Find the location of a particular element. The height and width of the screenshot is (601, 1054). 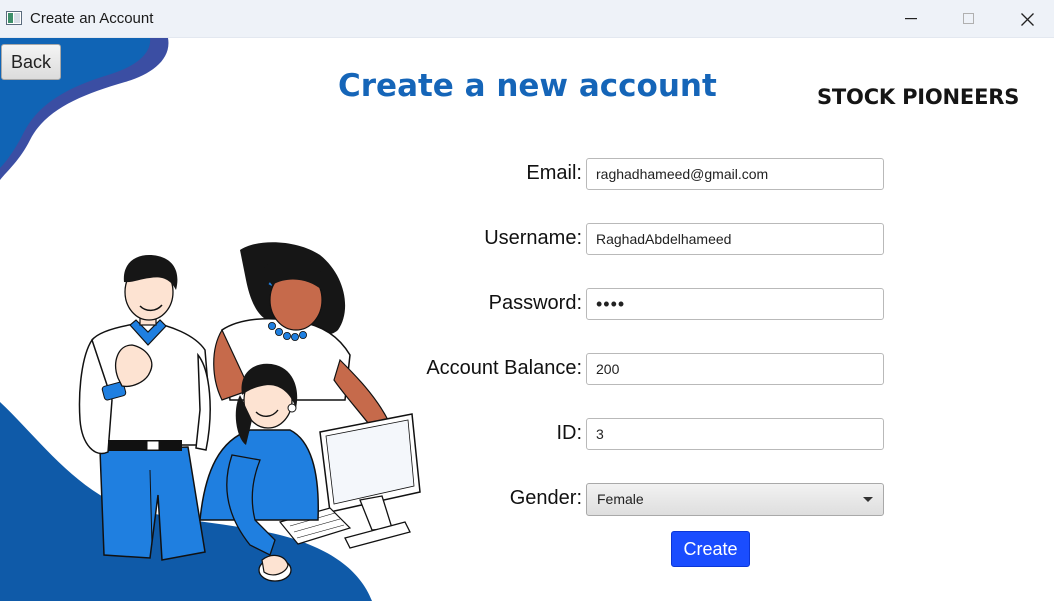

chevron-down-icon is located at coordinates (868, 499).